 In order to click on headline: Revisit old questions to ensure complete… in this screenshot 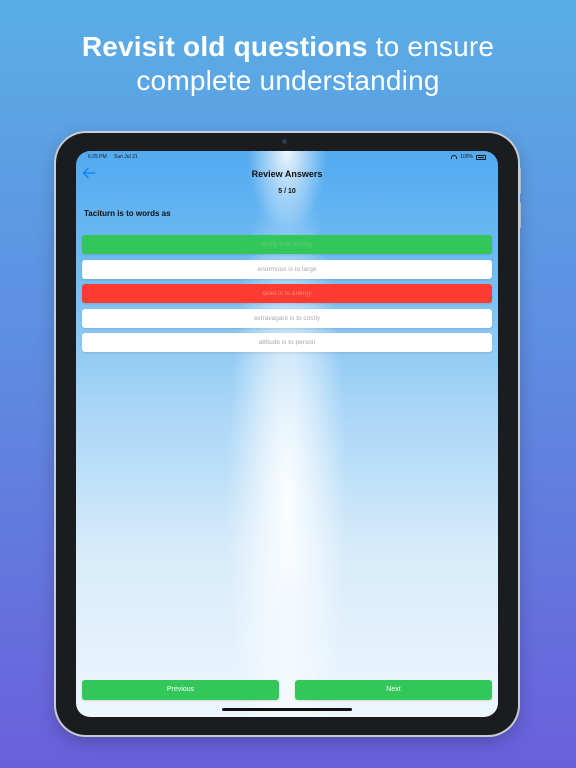, I will do `click(288, 64)`.